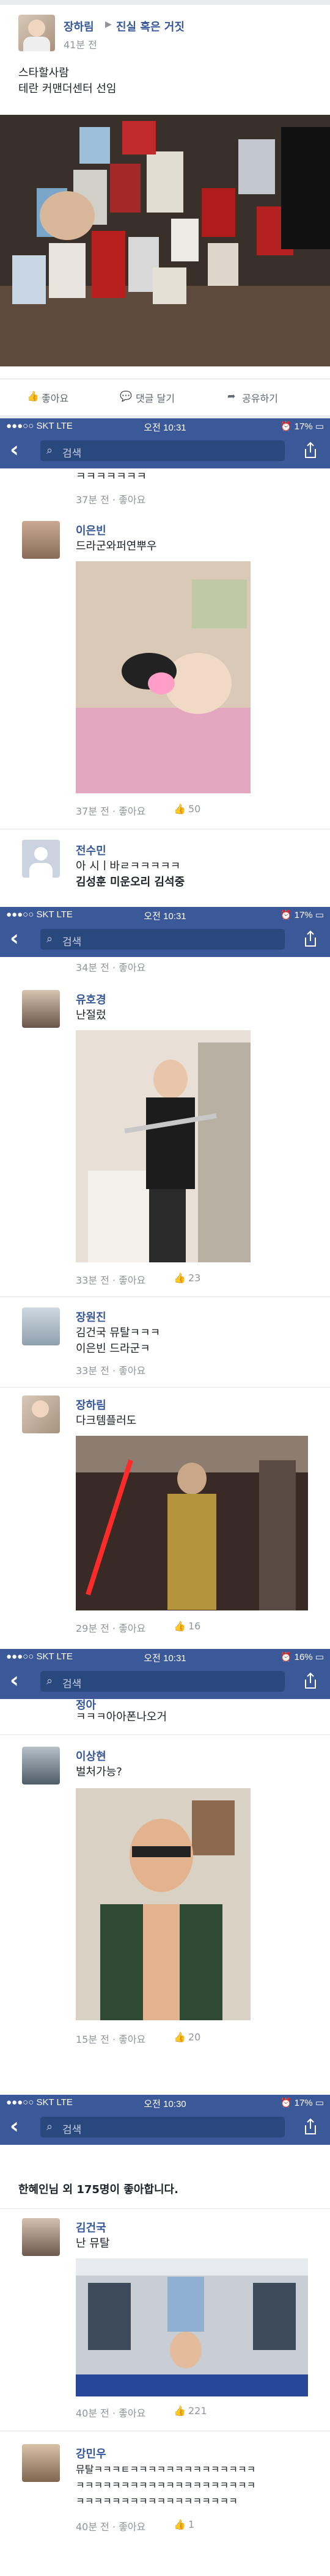 This screenshot has width=330, height=2576. Describe the element at coordinates (231, 396) in the screenshot. I see `share-icon: ➦` at that location.